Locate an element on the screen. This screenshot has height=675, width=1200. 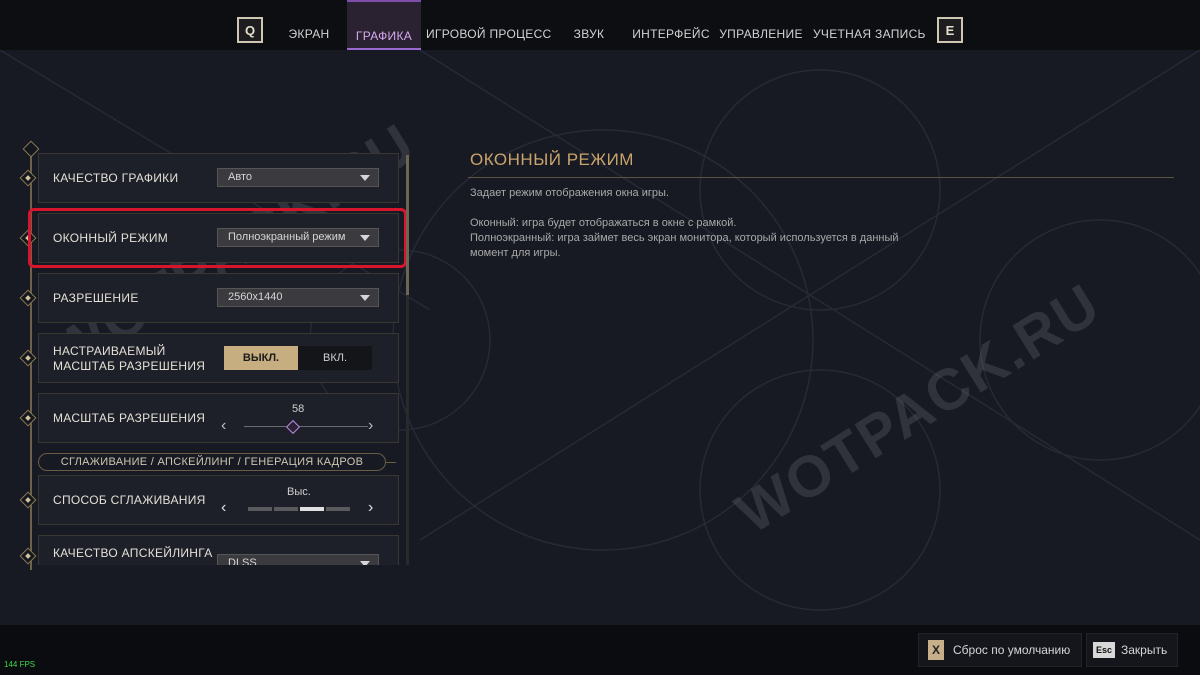
upscaling-quality-dropdown: DLSS is located at coordinates (298, 559).